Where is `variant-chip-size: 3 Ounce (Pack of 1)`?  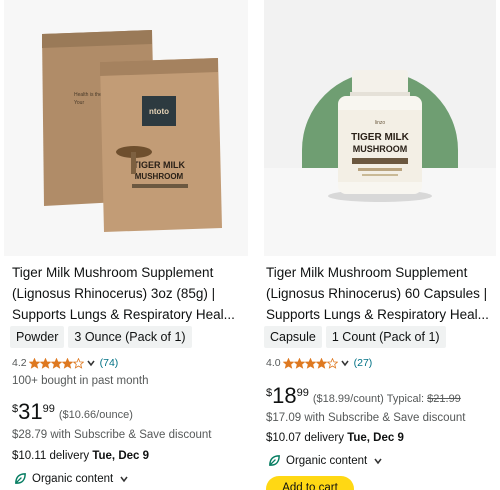
variant-chip-size: 3 Ounce (Pack of 1) is located at coordinates (130, 337).